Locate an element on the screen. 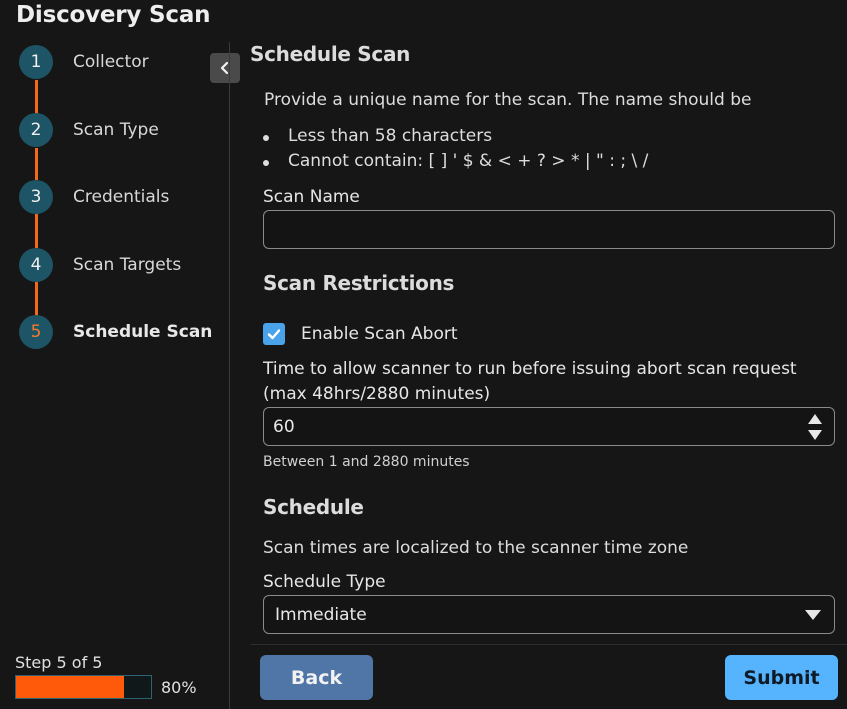 The width and height of the screenshot is (847, 709). enable-scan-abort-label: Enable Scan Abort is located at coordinates (379, 334).